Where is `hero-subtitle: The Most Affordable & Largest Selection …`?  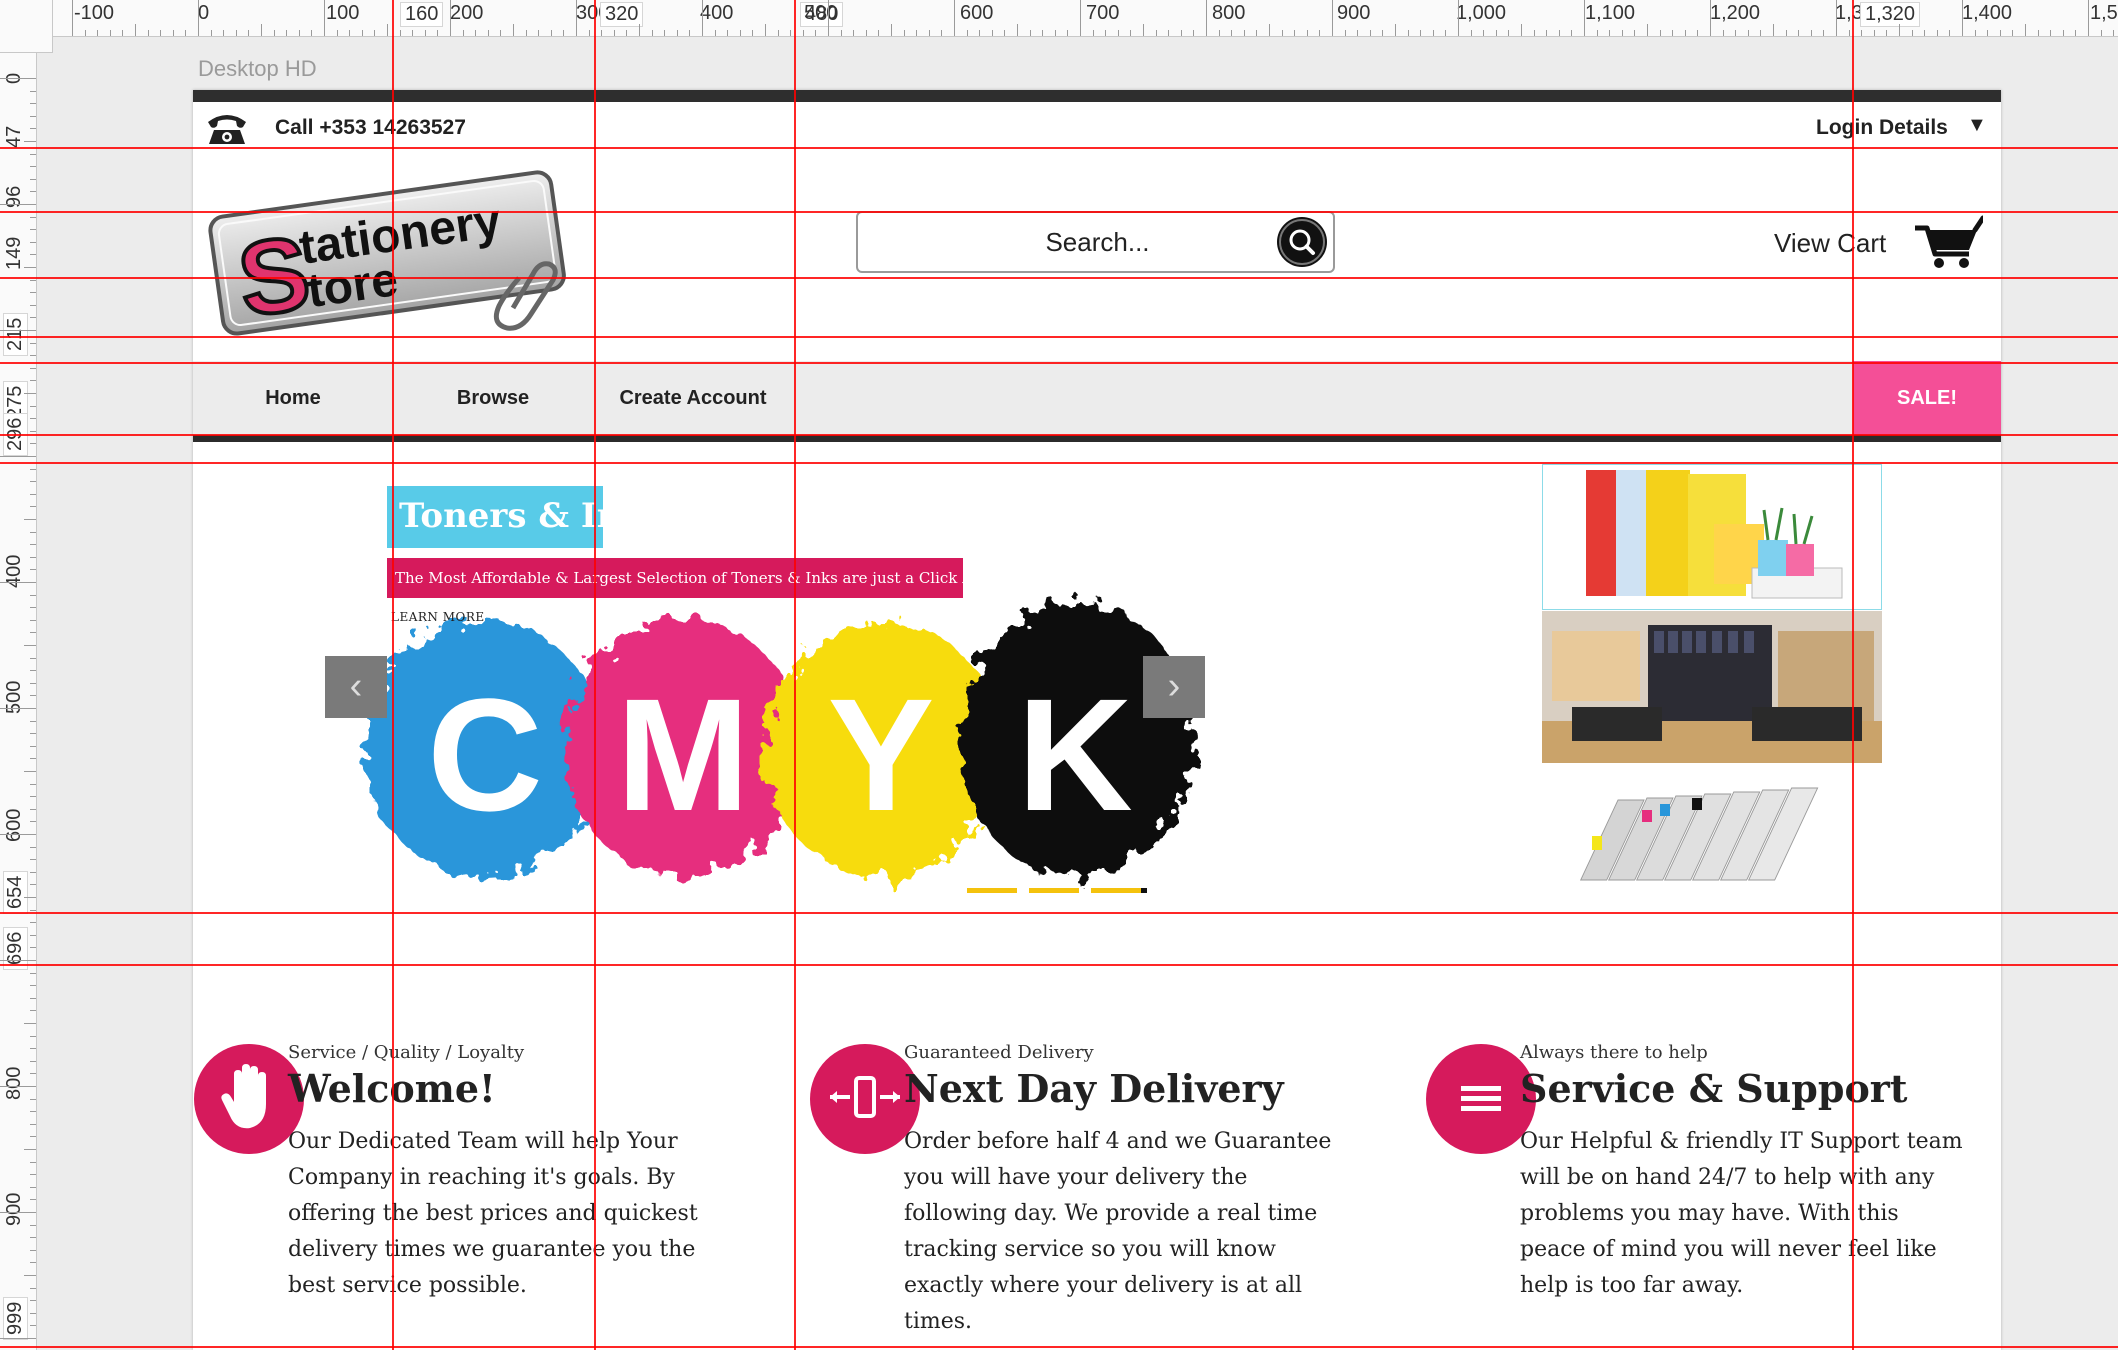
hero-subtitle: The Most Affordable & Largest Selection … is located at coordinates (699, 578).